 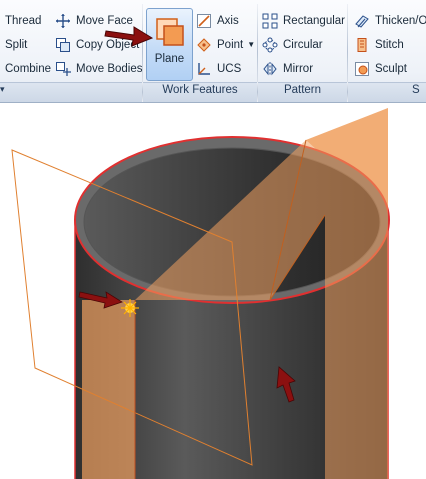 What do you see at coordinates (229, 68) in the screenshot?
I see `ucs-label: UCS` at bounding box center [229, 68].